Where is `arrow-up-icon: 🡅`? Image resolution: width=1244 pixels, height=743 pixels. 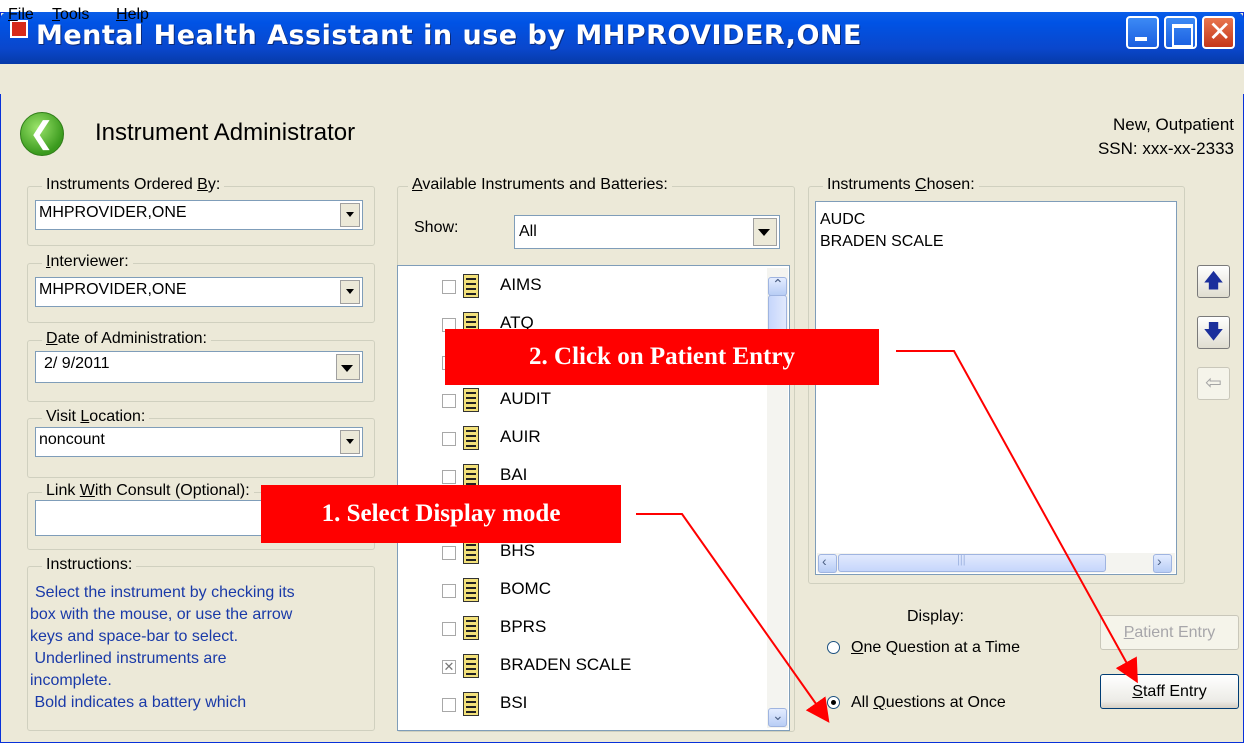
arrow-up-icon: 🡅 is located at coordinates (1213, 281).